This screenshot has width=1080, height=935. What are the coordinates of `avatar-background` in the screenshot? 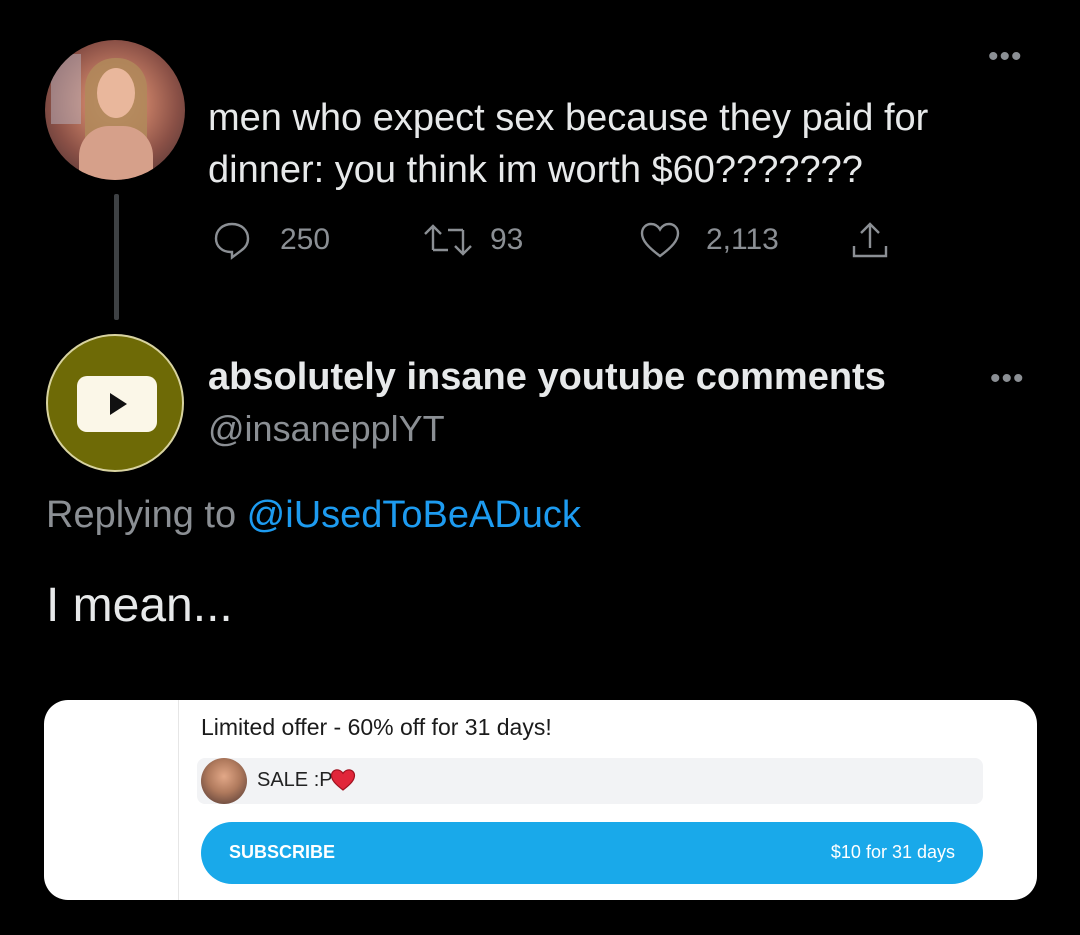 It's located at (66, 89).